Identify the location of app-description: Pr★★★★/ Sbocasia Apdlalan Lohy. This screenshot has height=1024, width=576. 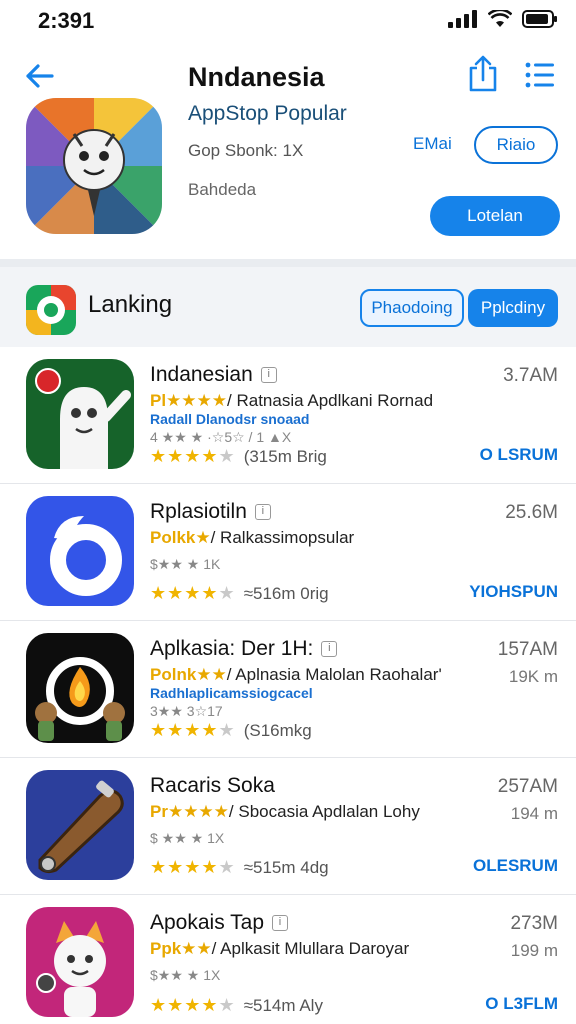
(285, 811).